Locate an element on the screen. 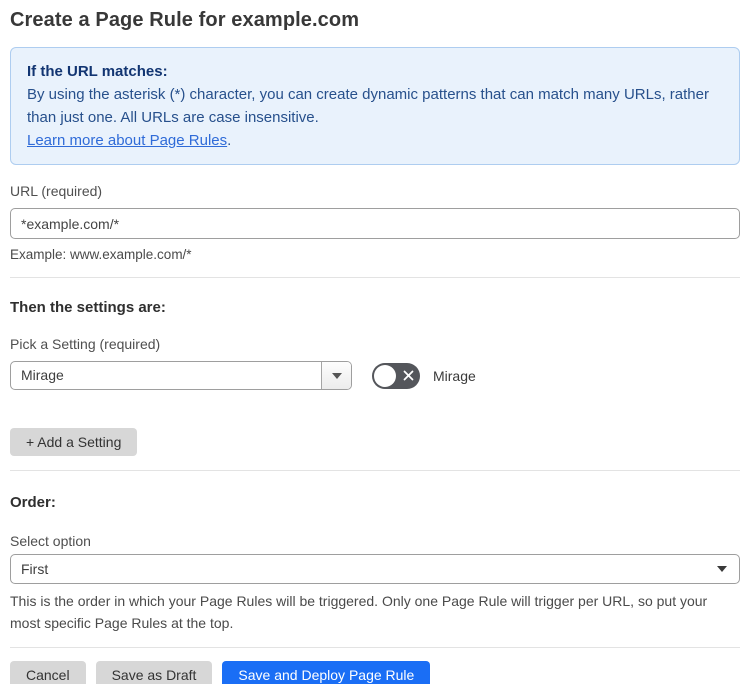 Image resolution: width=750 pixels, height=684 pixels. setting-select-value: Mirage is located at coordinates (42, 375).